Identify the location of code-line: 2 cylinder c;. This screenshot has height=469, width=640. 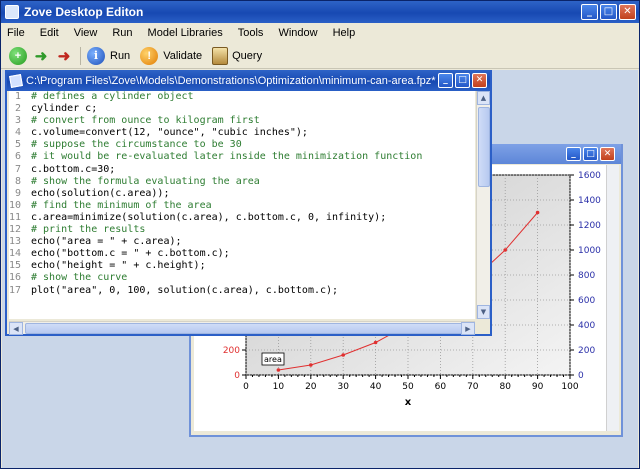
(242, 109).